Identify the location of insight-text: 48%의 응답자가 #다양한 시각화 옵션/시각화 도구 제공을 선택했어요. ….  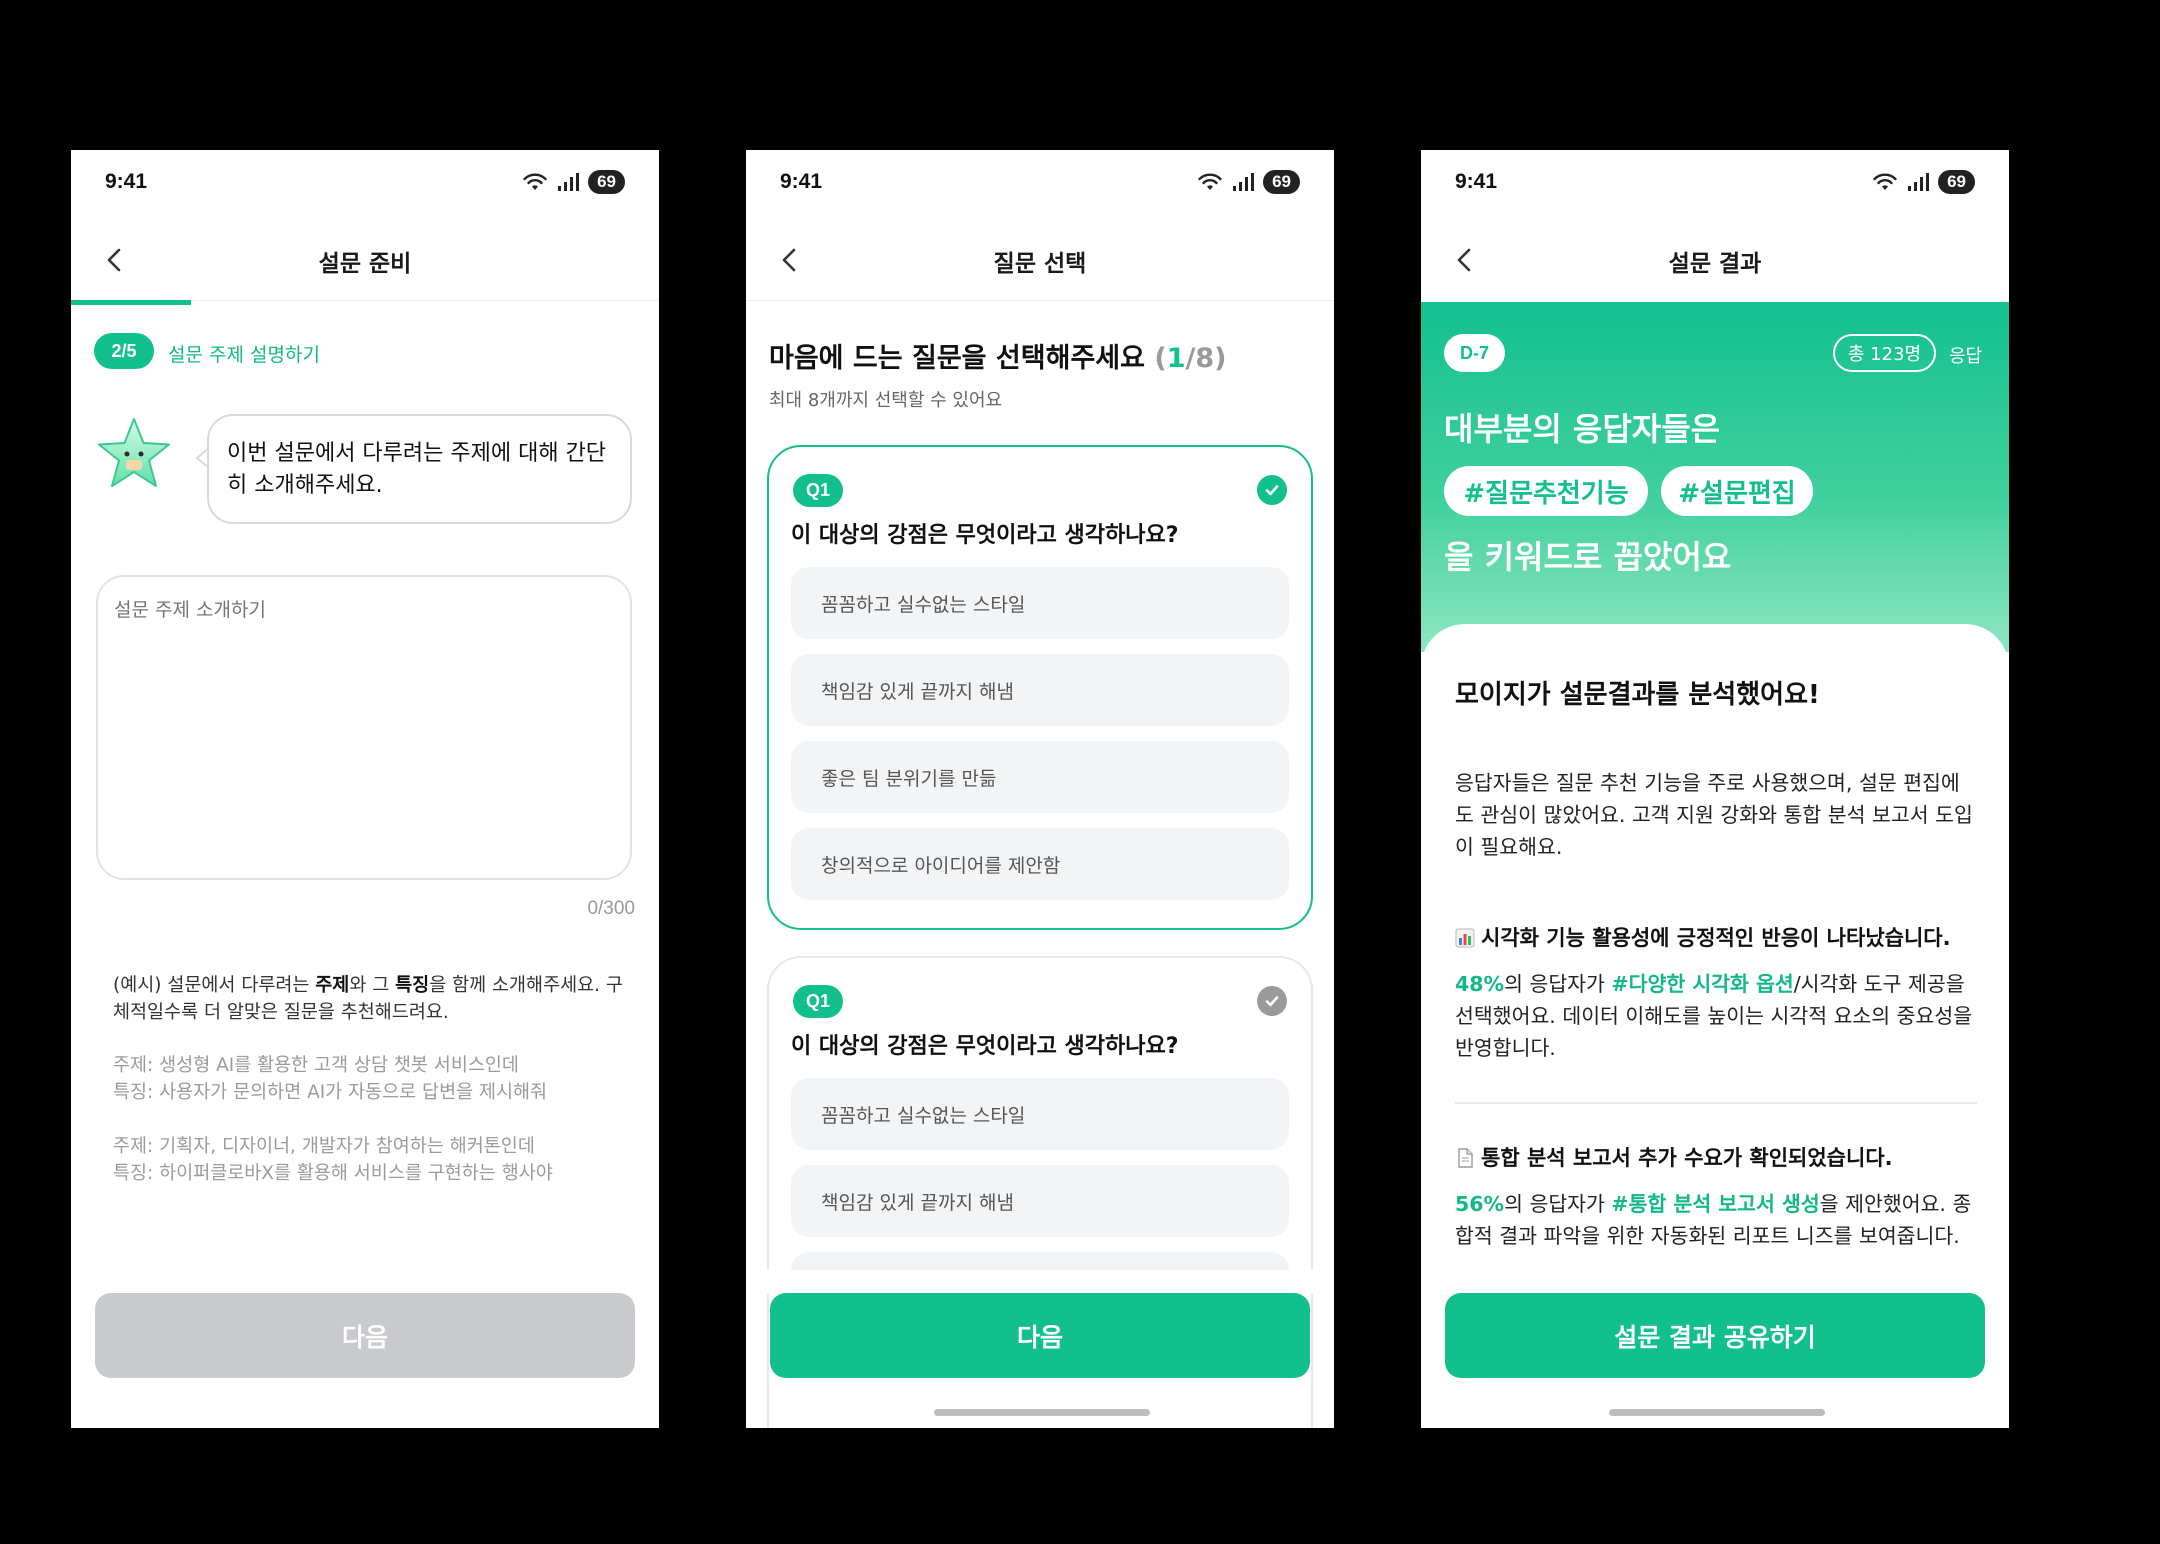
(1714, 1016).